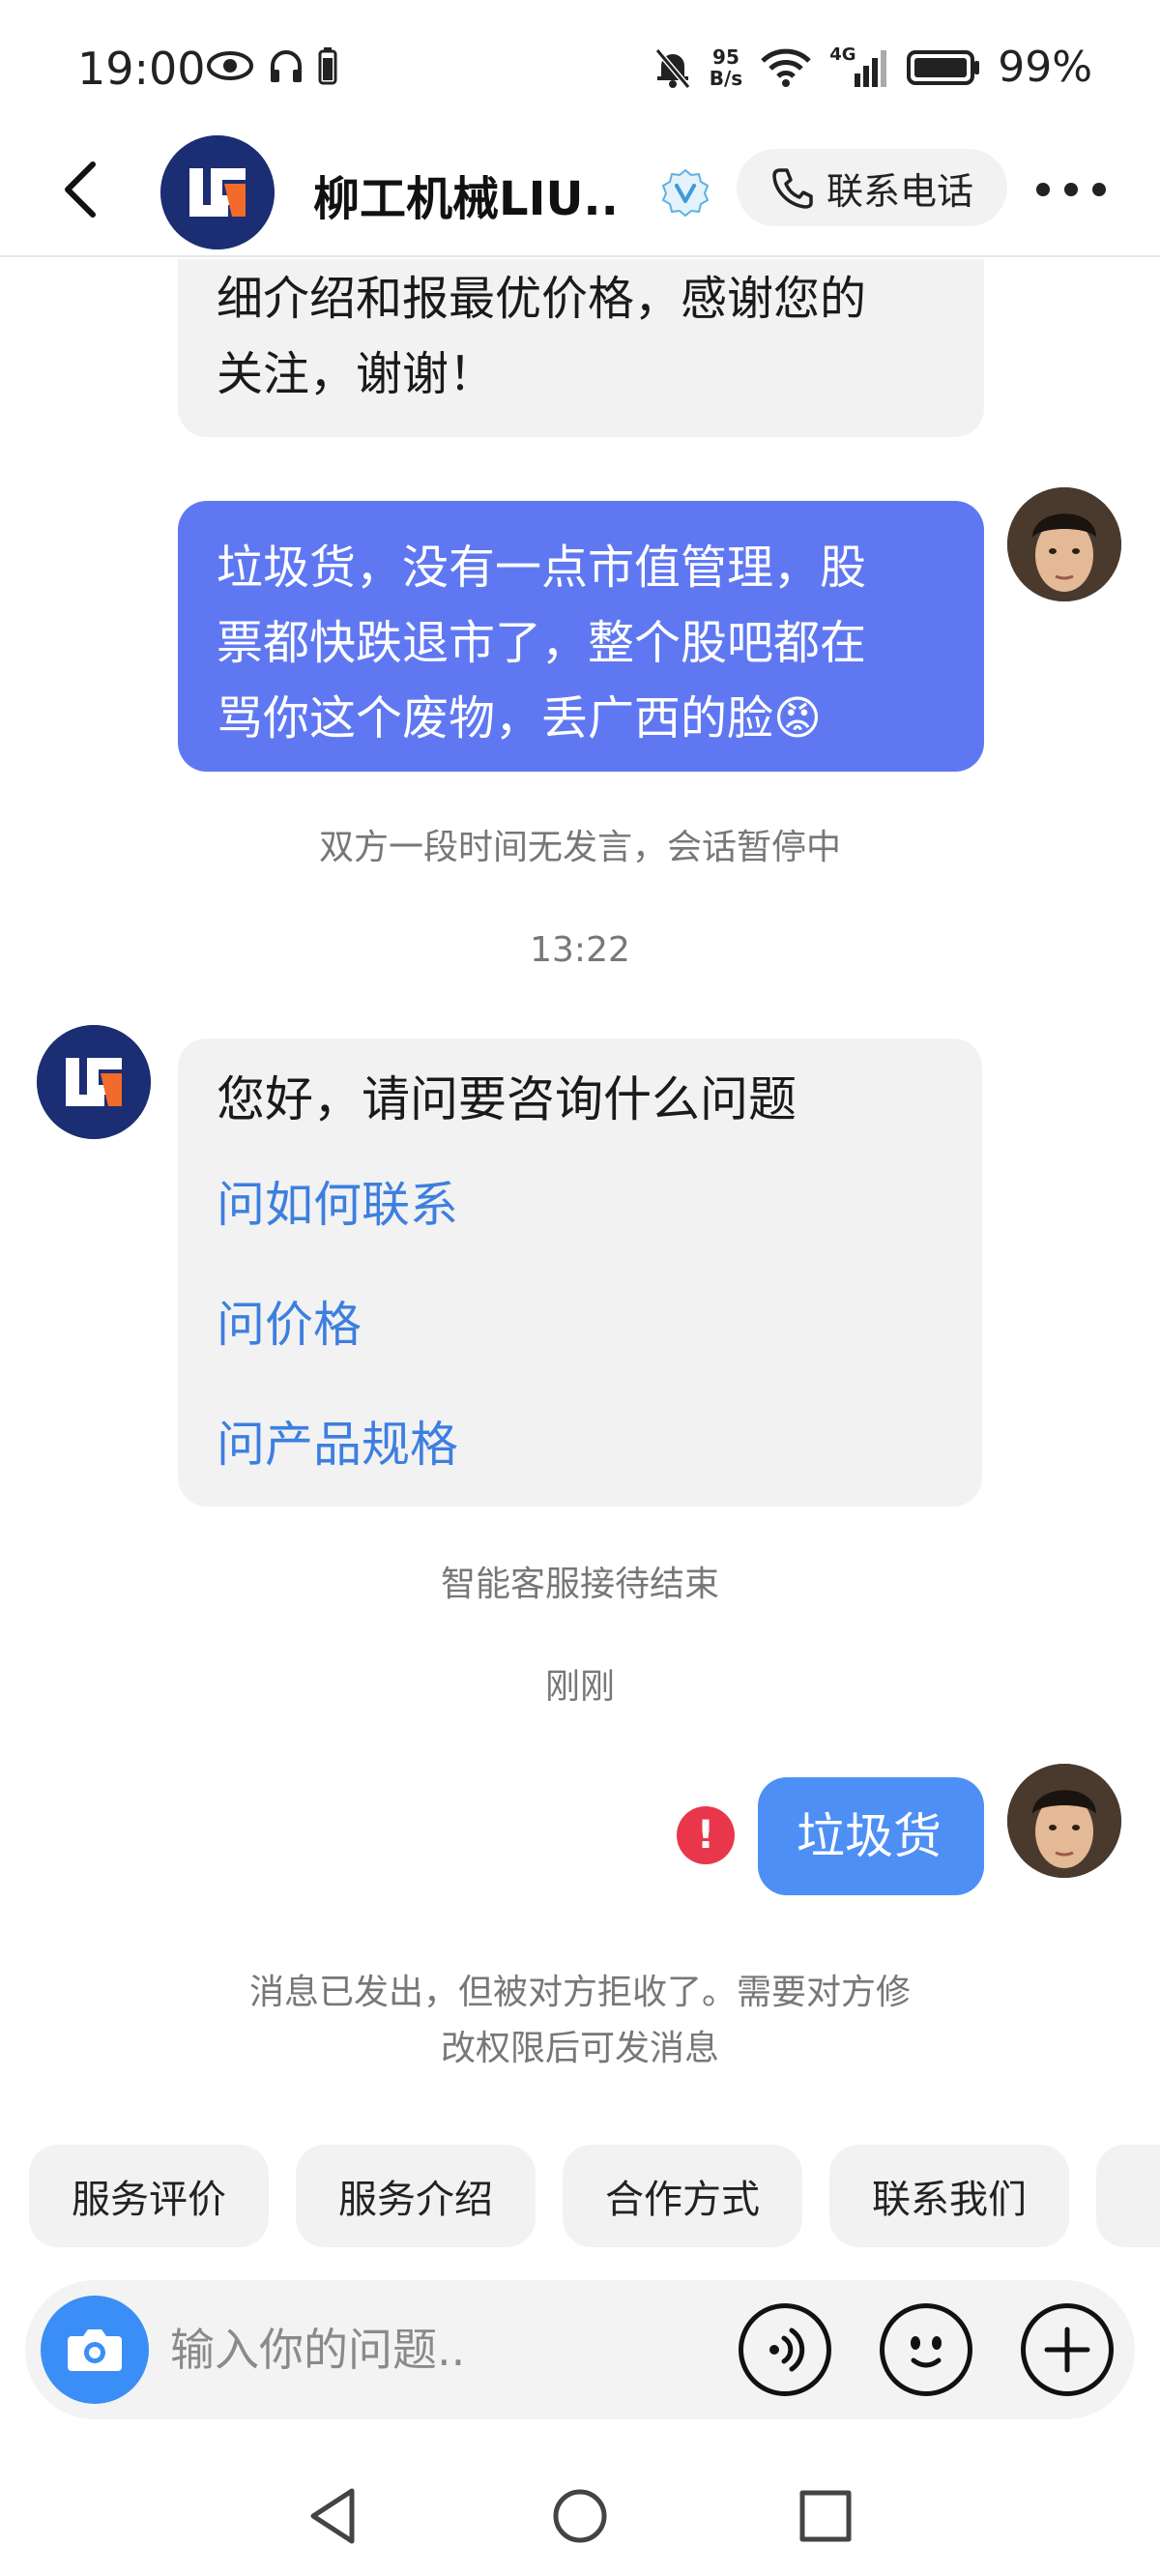 The image size is (1160, 2576). I want to click on notice-line: 消息已发出，但被对方拒收了。需要对方修, so click(579, 1992).